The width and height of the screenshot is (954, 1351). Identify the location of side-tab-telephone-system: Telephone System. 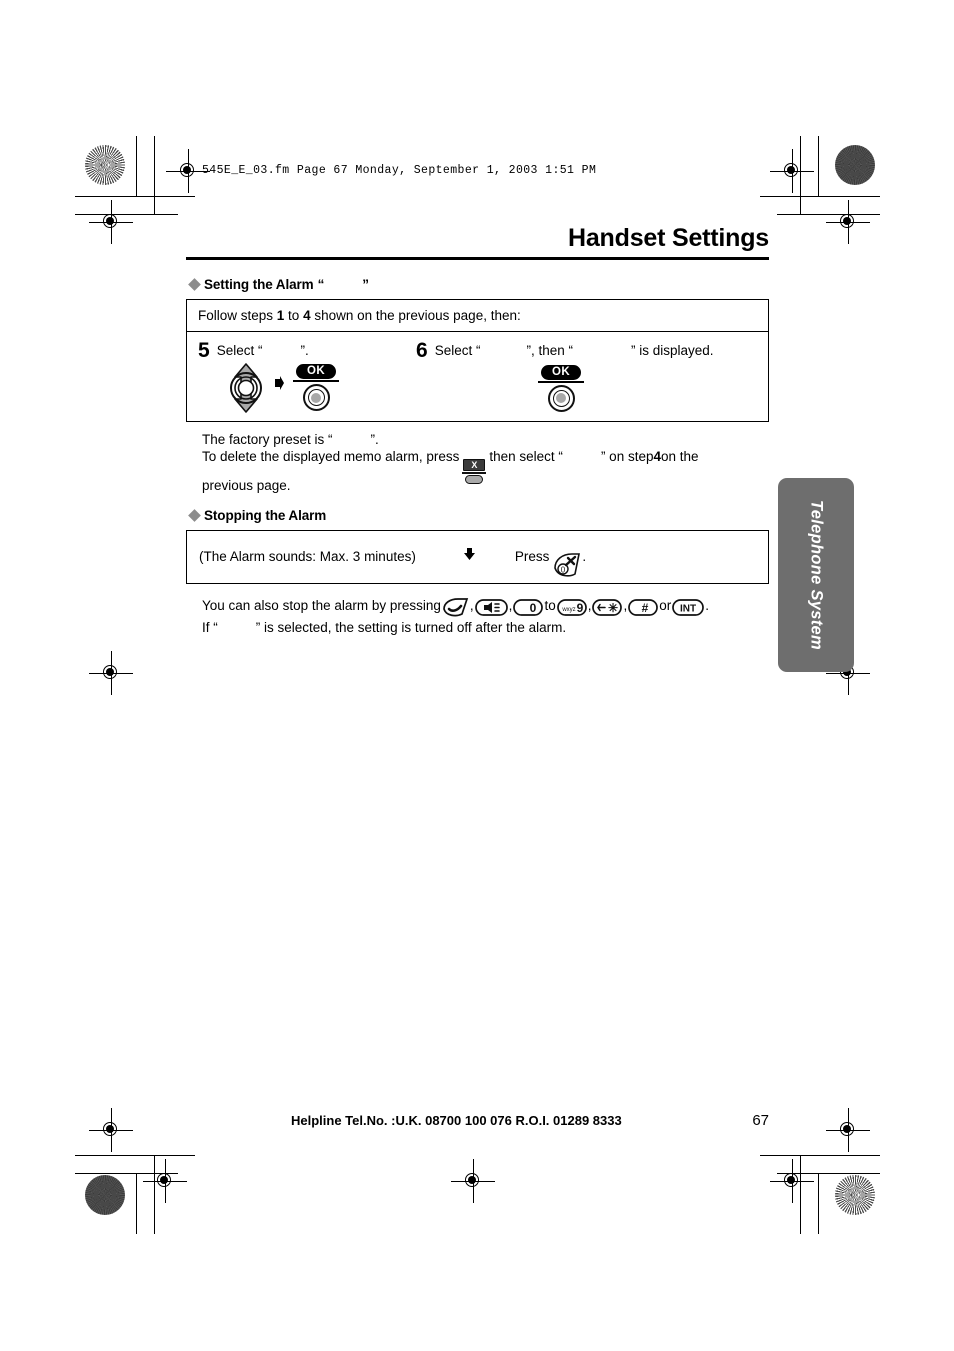
(816, 575).